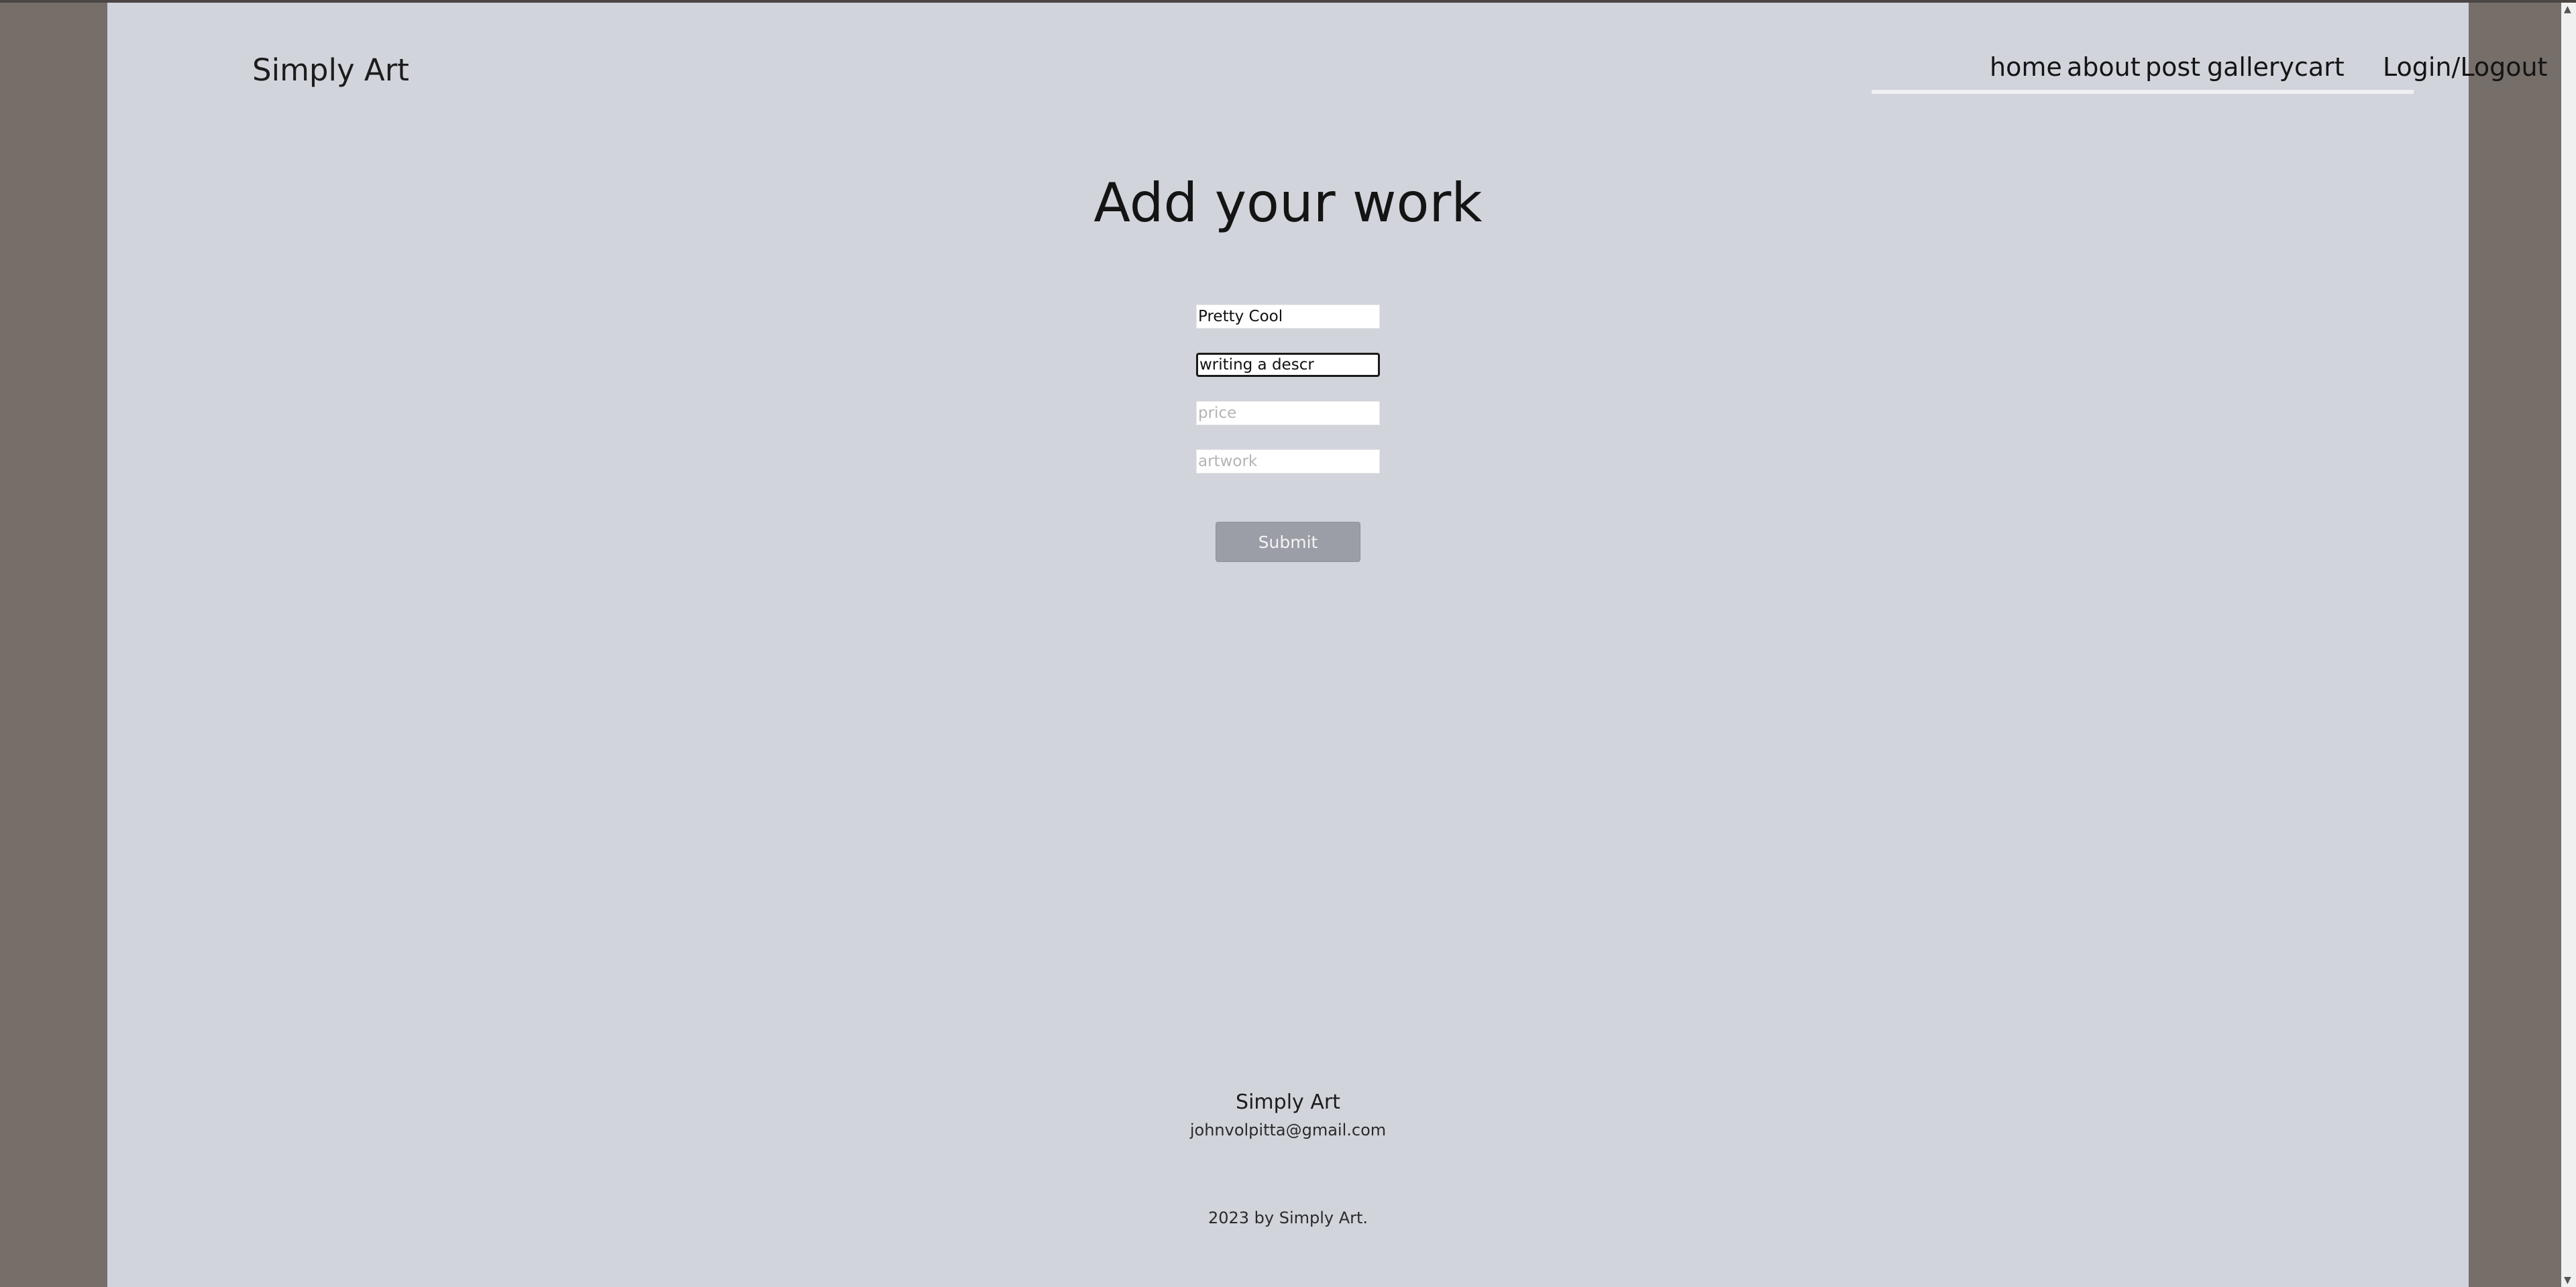 The width and height of the screenshot is (2576, 1287). I want to click on scroll-down-arrow-icon: ▼, so click(2567, 1280).